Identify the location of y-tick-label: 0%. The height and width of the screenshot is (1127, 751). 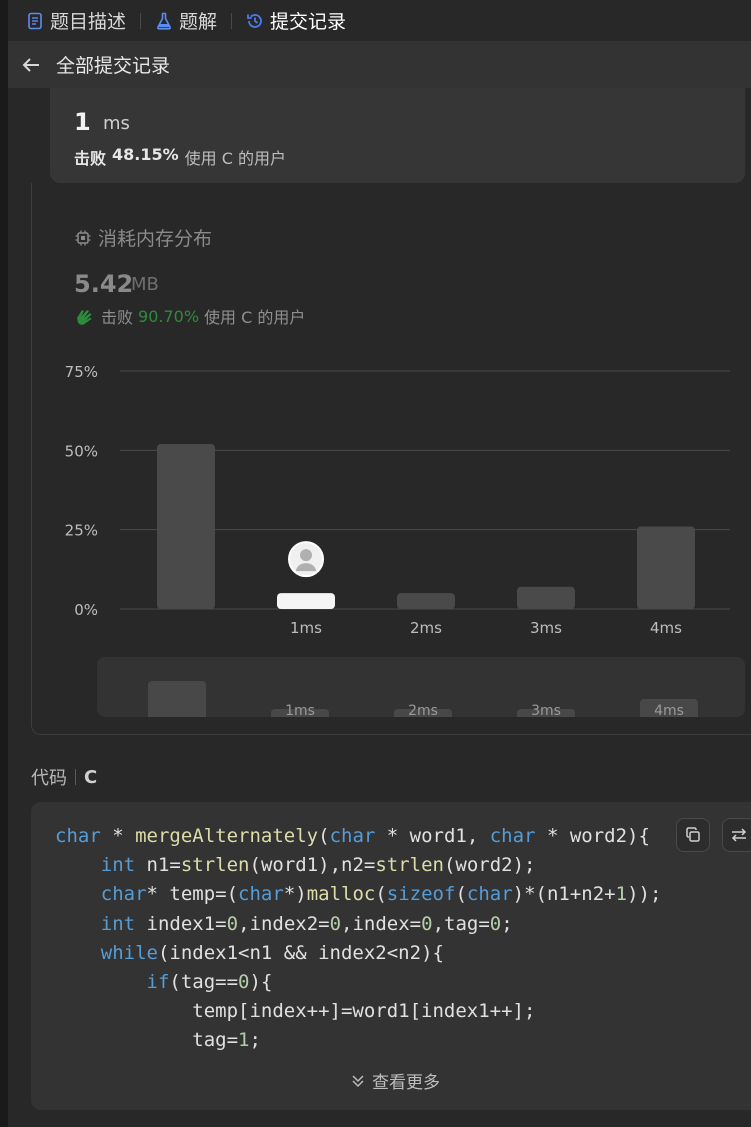
(86, 610).